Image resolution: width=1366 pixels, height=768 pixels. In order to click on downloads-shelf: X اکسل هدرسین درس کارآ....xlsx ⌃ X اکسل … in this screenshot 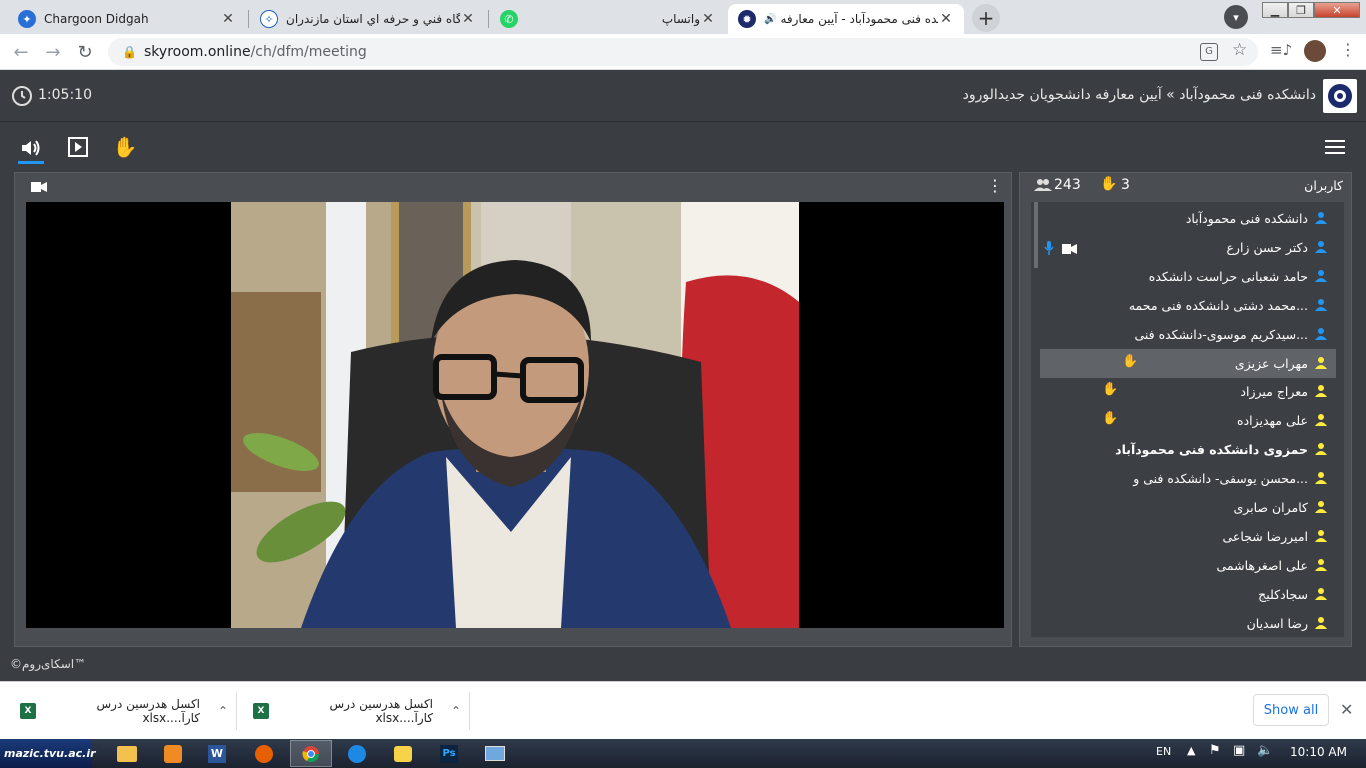, I will do `click(683, 710)`.